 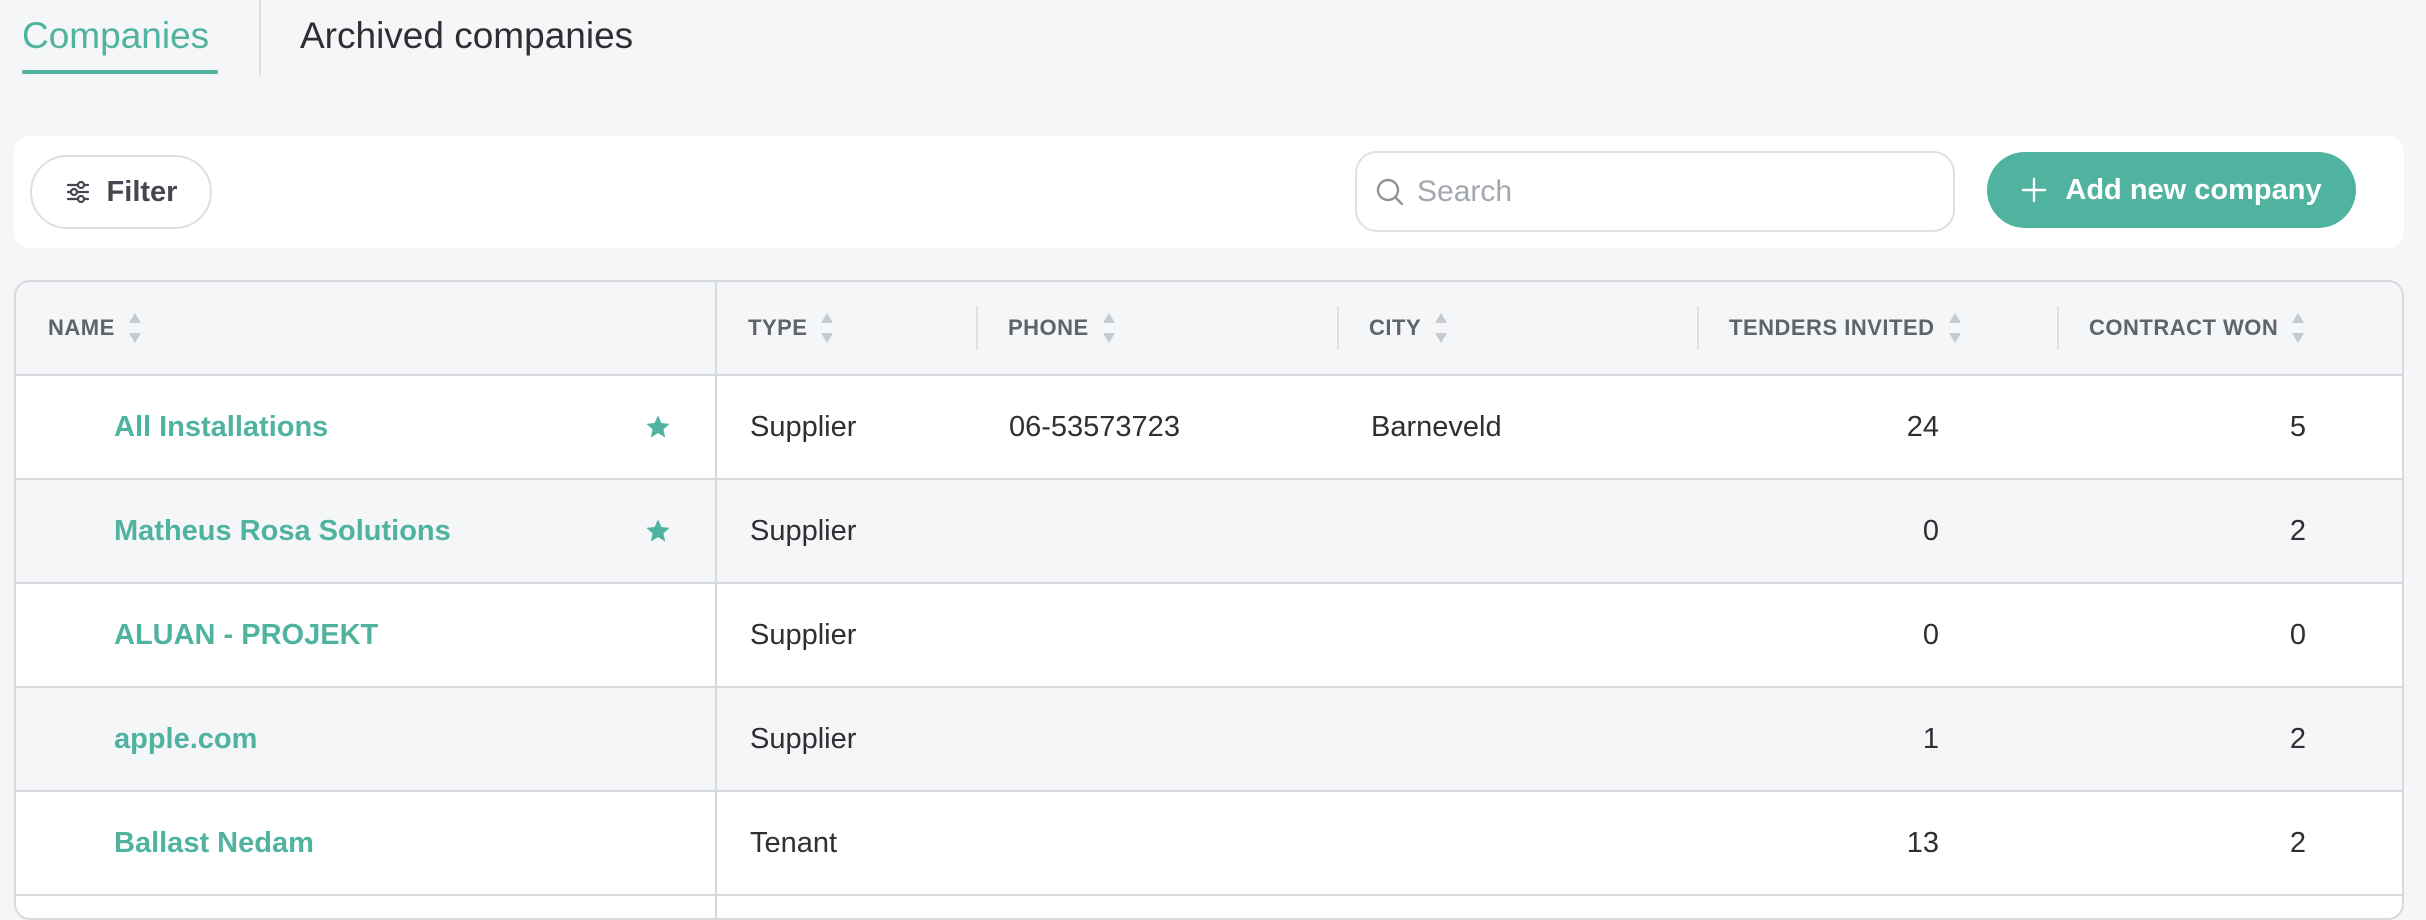 What do you see at coordinates (1209, 192) in the screenshot?
I see `toolbar: Filter Add new company` at bounding box center [1209, 192].